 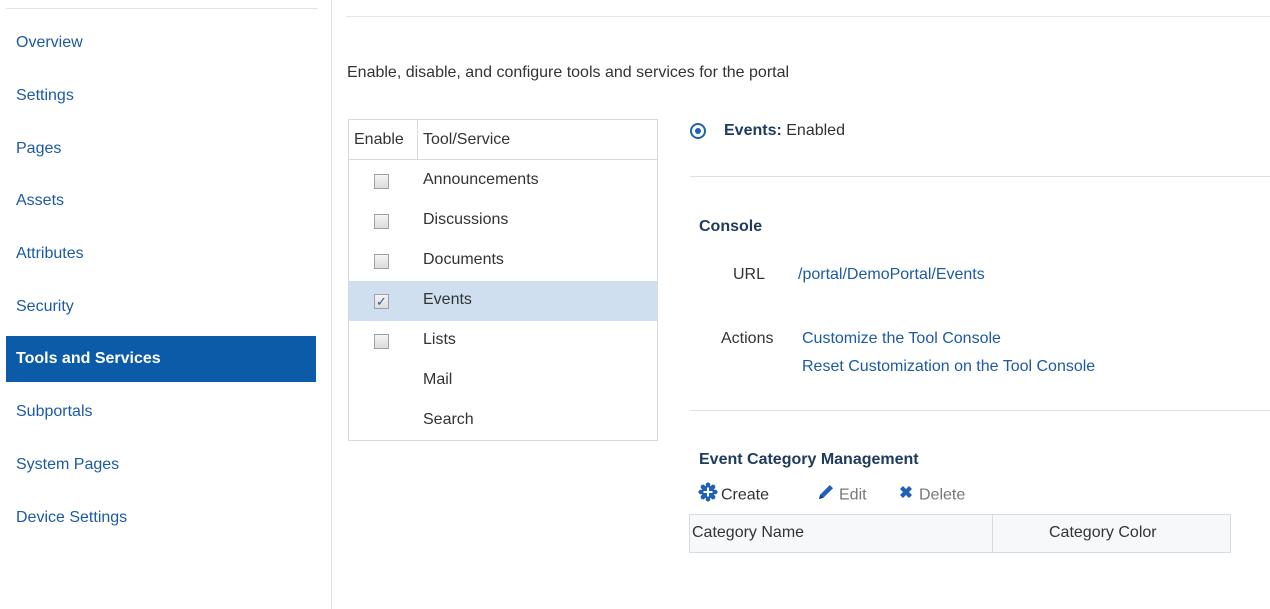 I want to click on event-category-management-heading: Event Category Management, so click(x=809, y=459).